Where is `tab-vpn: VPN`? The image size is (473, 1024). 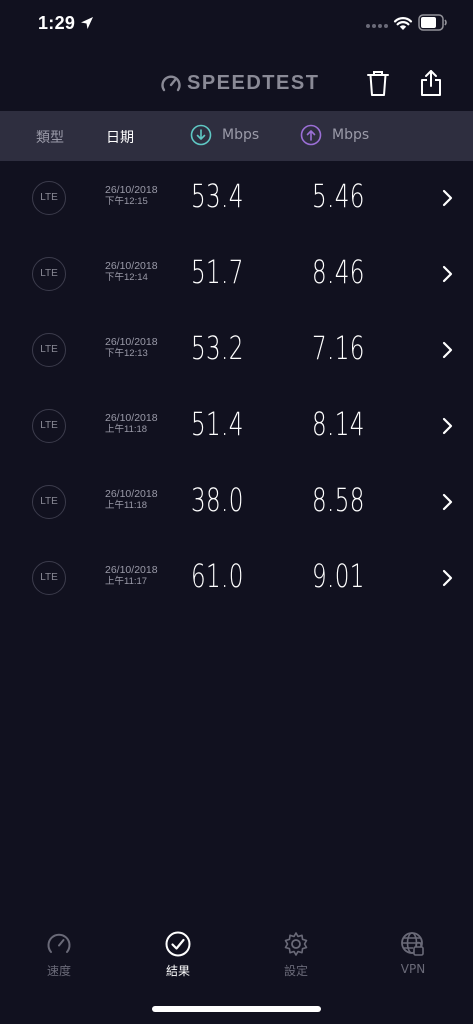 tab-vpn: VPN is located at coordinates (413, 953).